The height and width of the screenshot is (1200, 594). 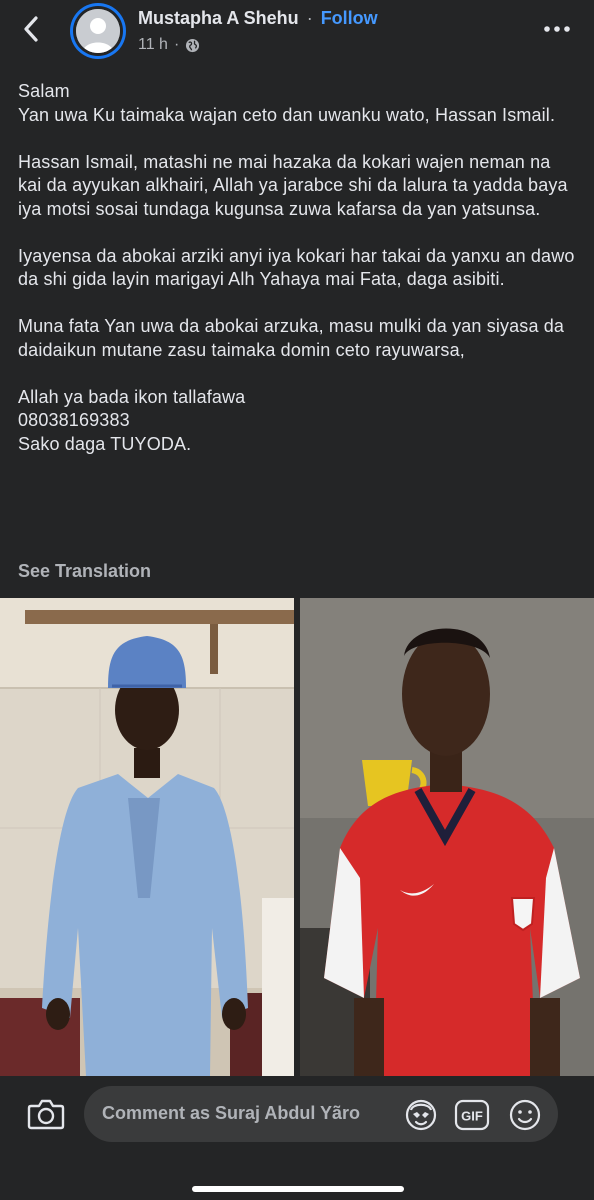 I want to click on comment-composer: Comment as Suraj Abdul Yãro GIF, so click(x=297, y=1138).